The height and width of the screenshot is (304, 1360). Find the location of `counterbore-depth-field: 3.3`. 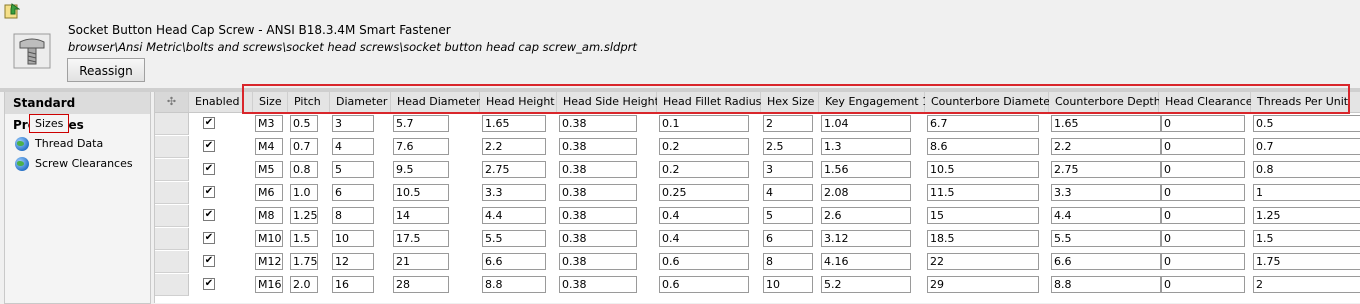

counterbore-depth-field: 3.3 is located at coordinates (1106, 192).